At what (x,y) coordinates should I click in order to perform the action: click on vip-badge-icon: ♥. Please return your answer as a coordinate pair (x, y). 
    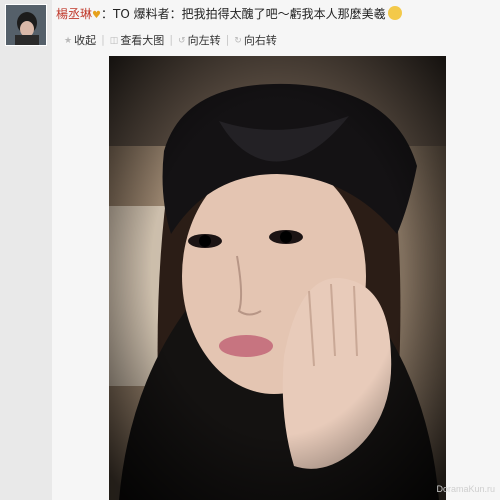
    Looking at the image, I should click on (96, 15).